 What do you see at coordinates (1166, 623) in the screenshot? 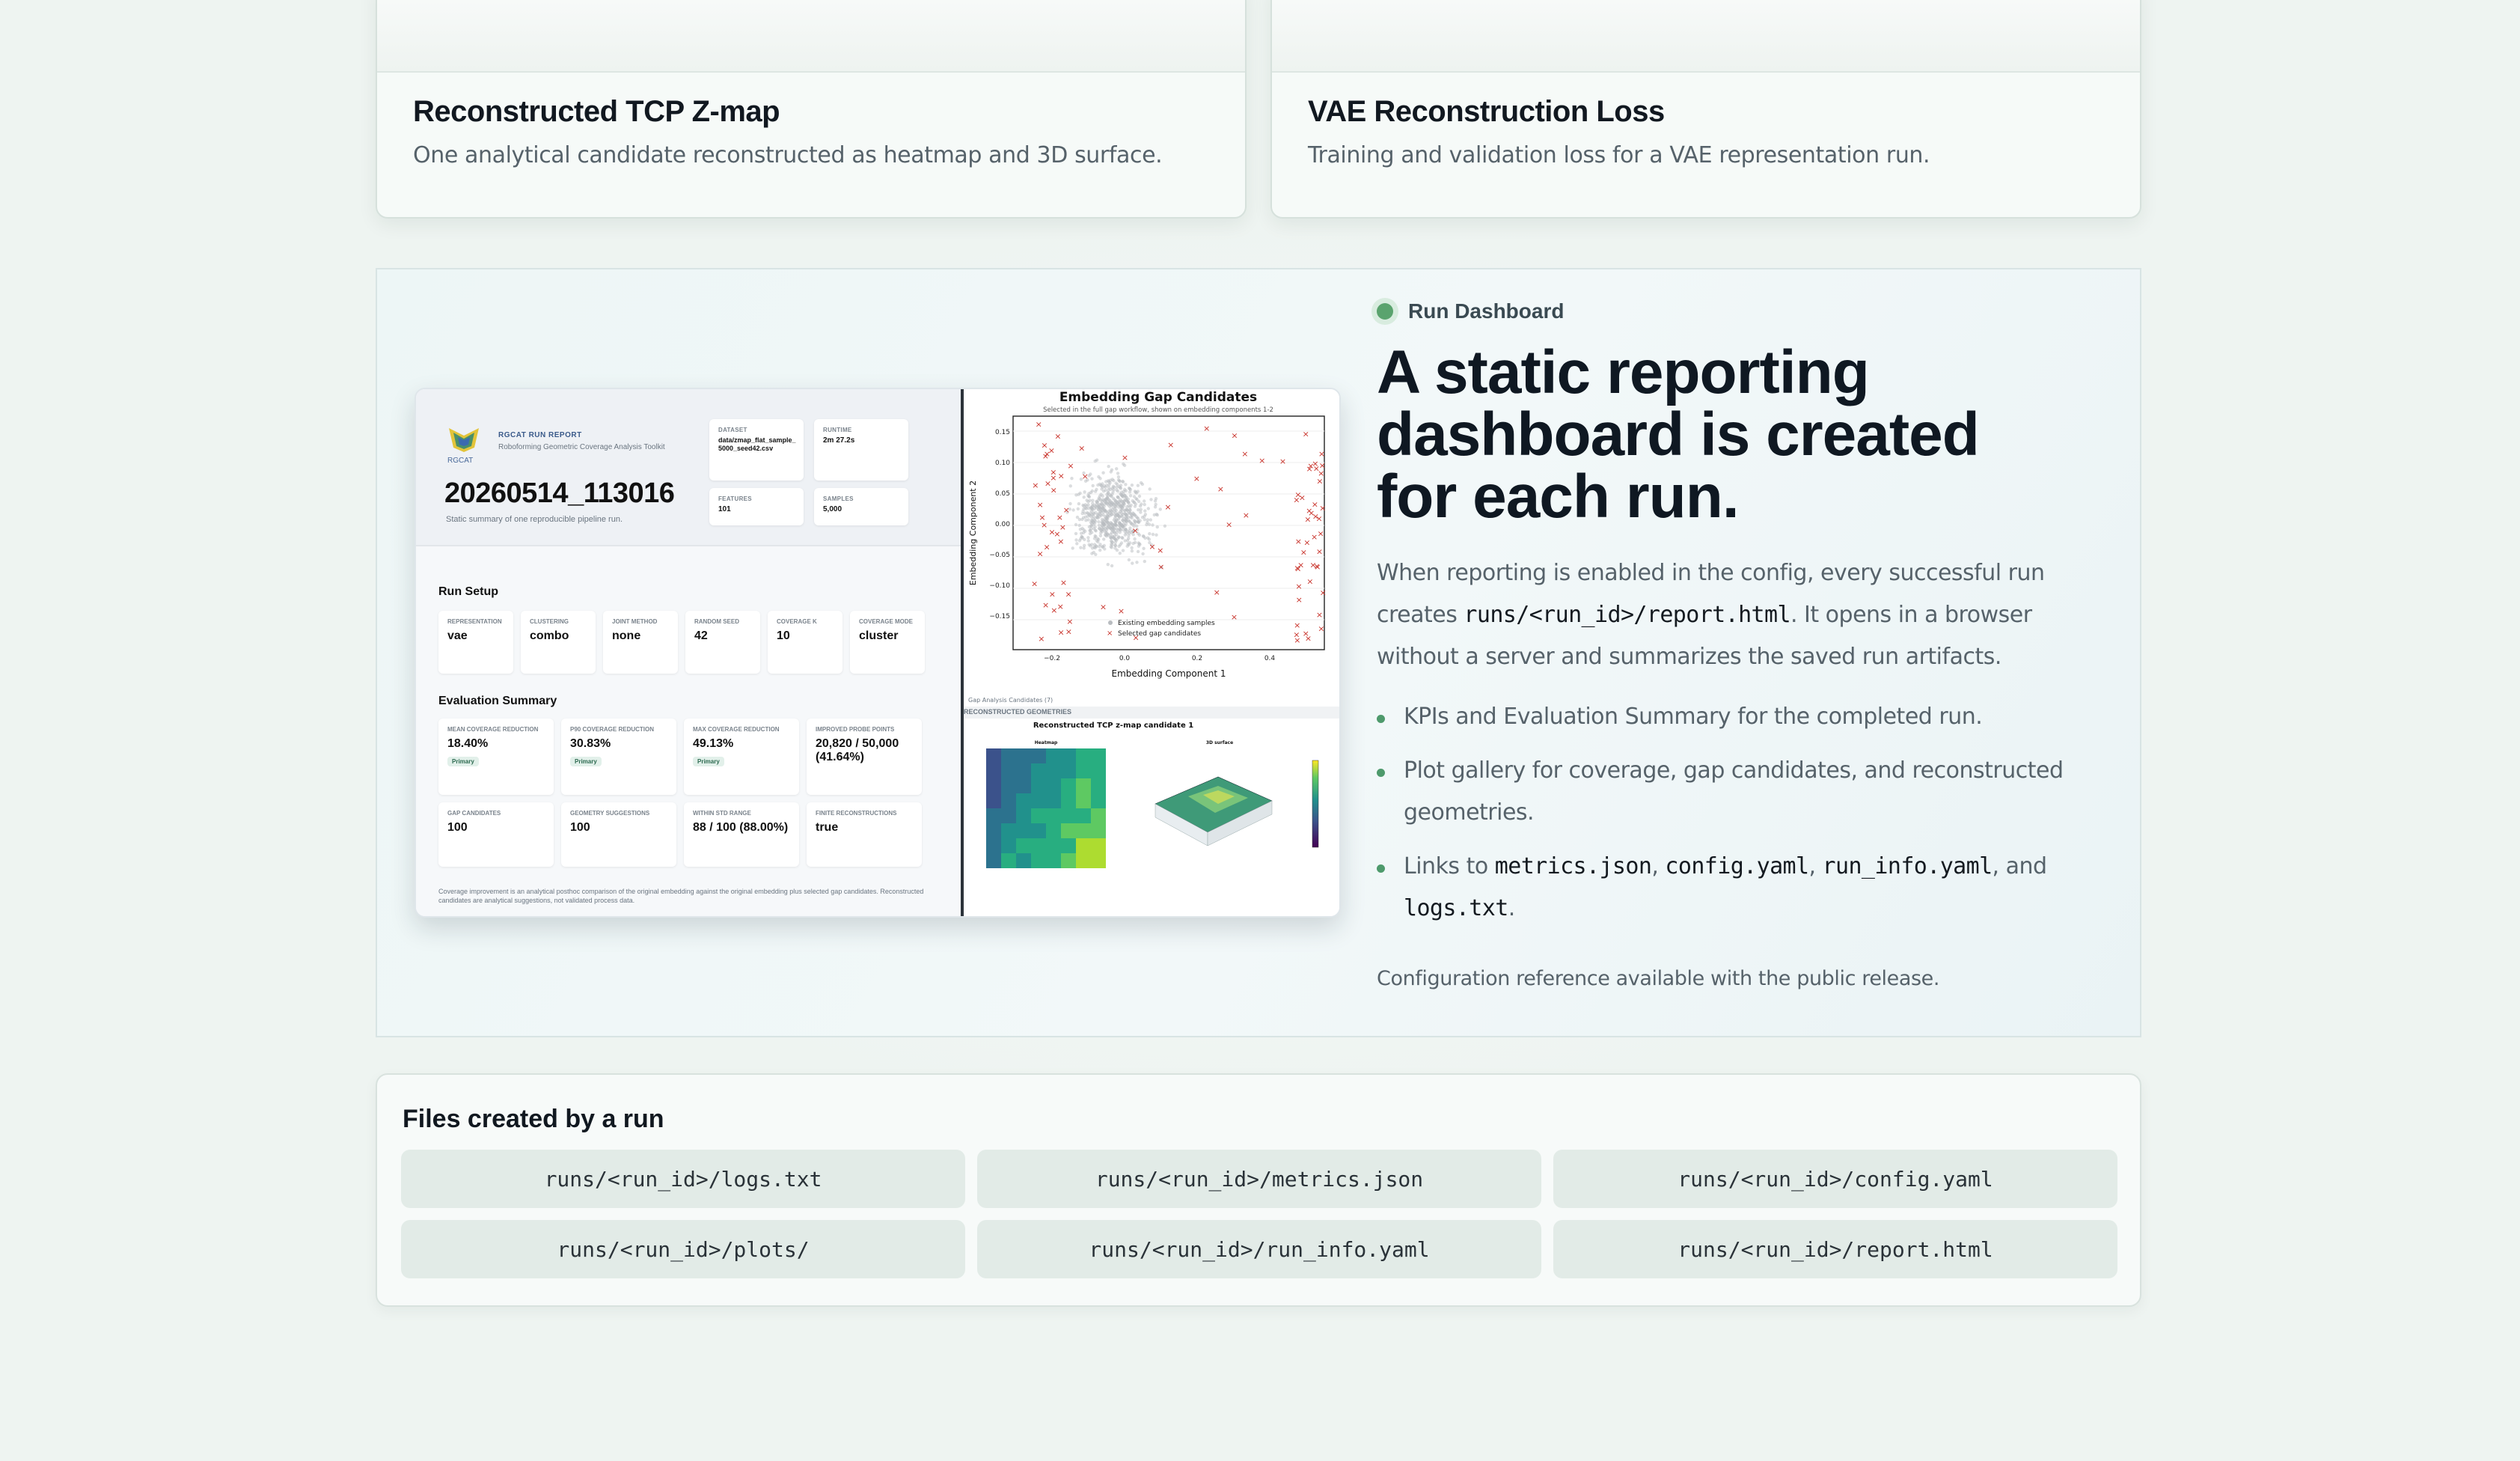
I see `legend-sample-label: Existing embedding samples` at bounding box center [1166, 623].